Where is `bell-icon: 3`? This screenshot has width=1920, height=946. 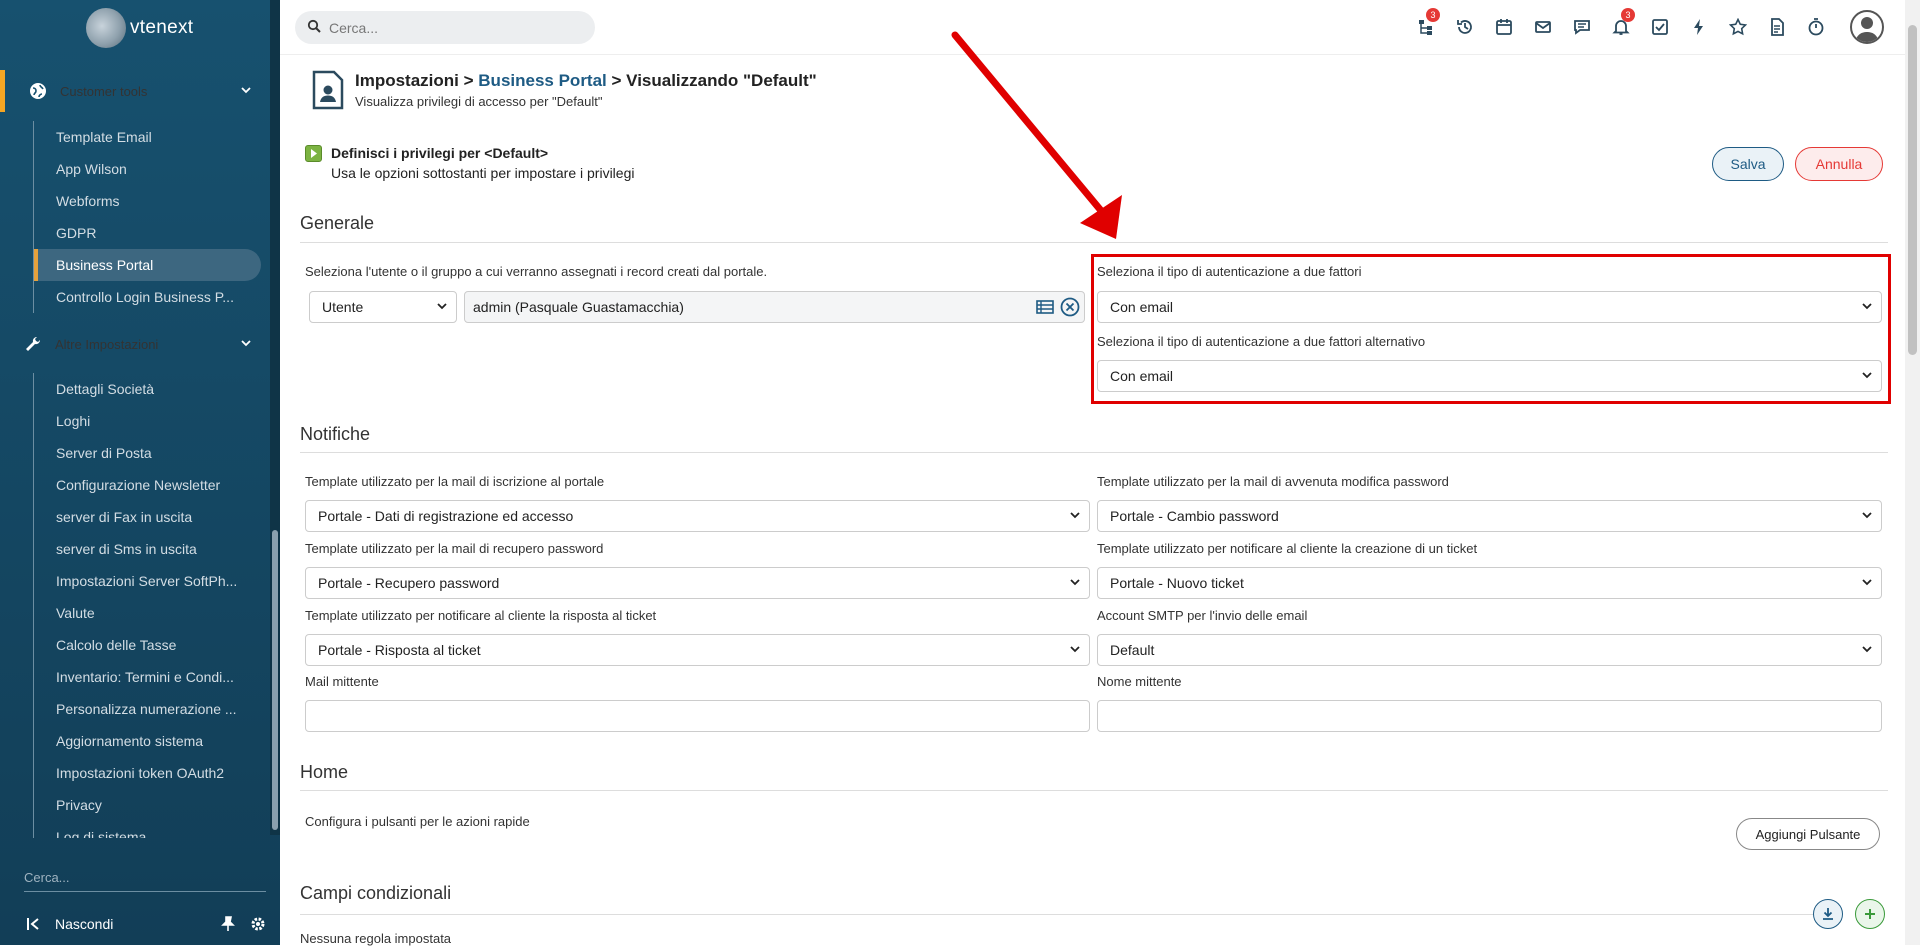 bell-icon: 3 is located at coordinates (1620, 25).